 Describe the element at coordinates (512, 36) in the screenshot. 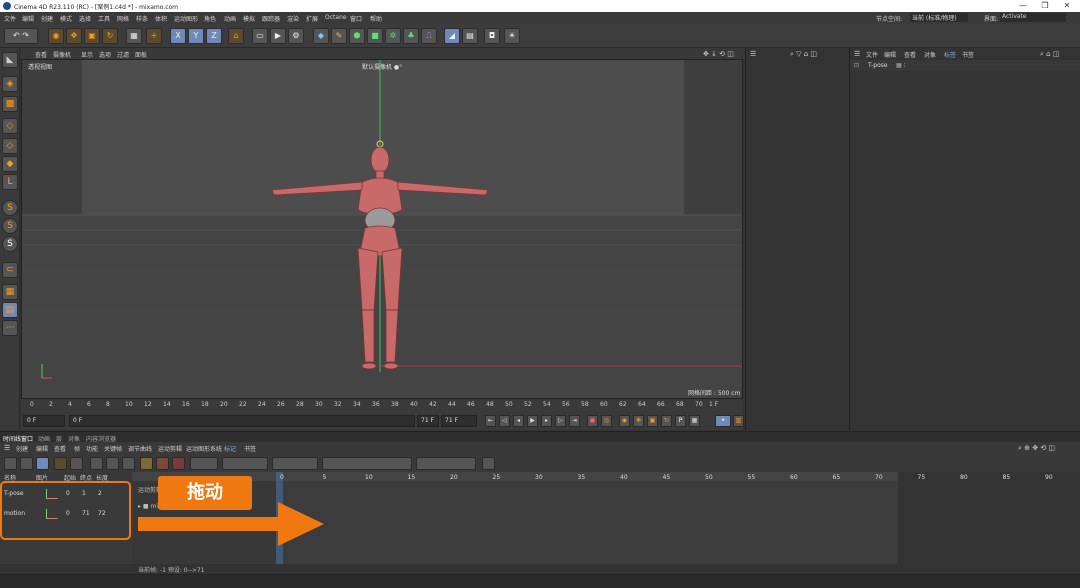

I see `light-icon: ☀` at that location.